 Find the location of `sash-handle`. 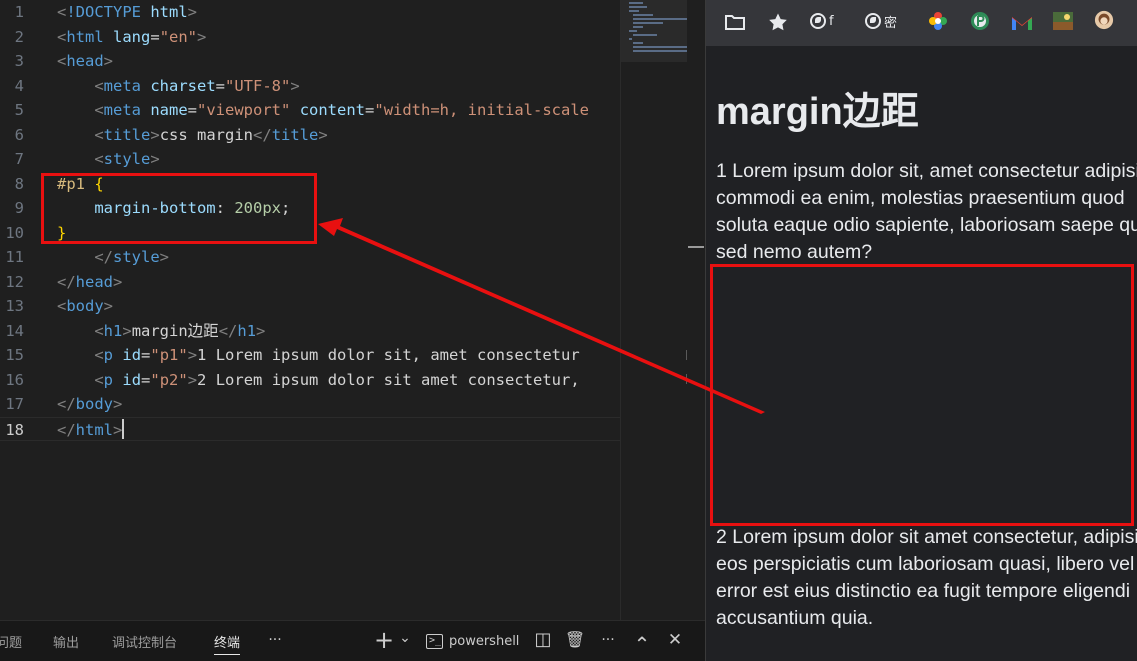

sash-handle is located at coordinates (696, 247).